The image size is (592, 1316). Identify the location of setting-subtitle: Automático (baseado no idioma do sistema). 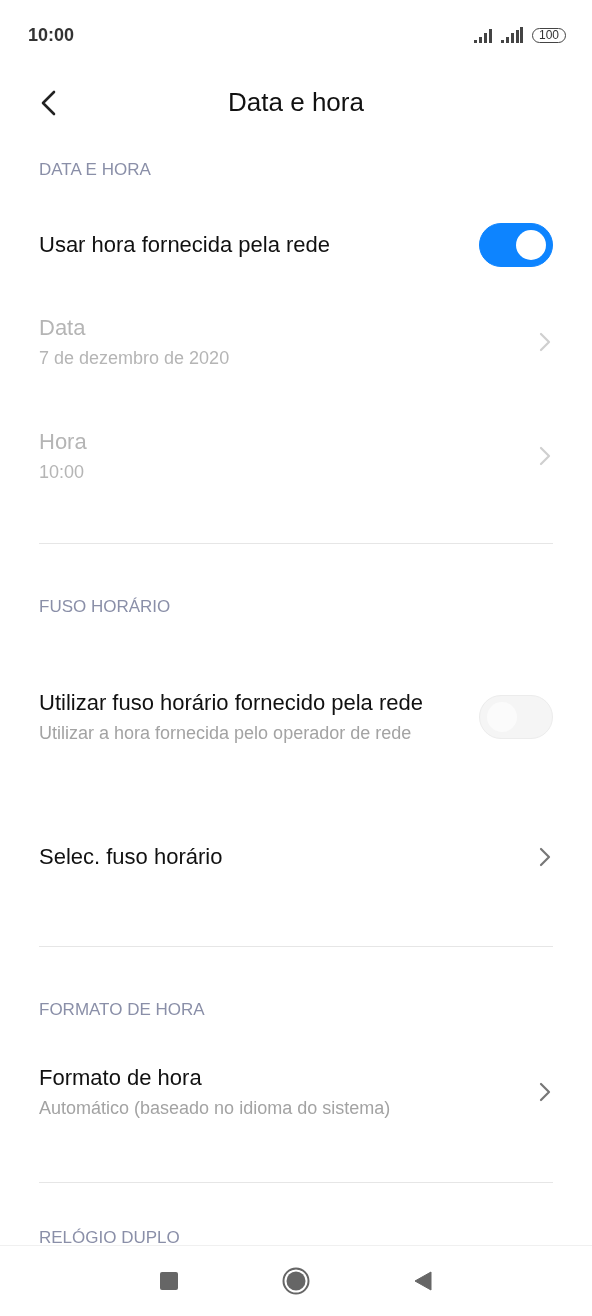
(215, 1108).